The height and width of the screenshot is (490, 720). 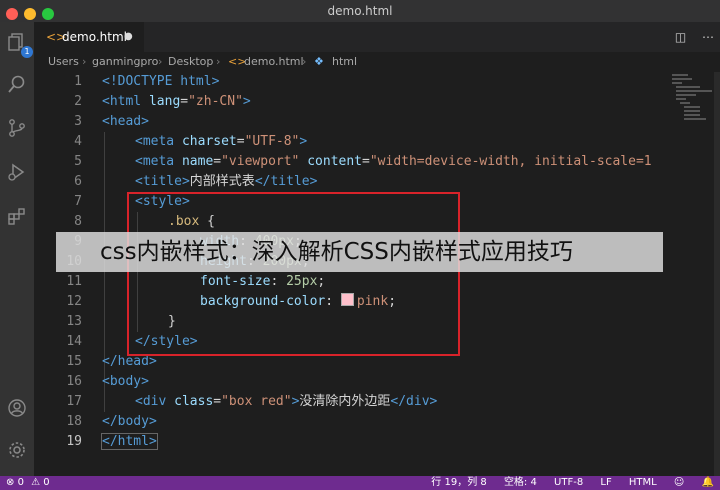 What do you see at coordinates (78, 201) in the screenshot?
I see `line-number: 7` at bounding box center [78, 201].